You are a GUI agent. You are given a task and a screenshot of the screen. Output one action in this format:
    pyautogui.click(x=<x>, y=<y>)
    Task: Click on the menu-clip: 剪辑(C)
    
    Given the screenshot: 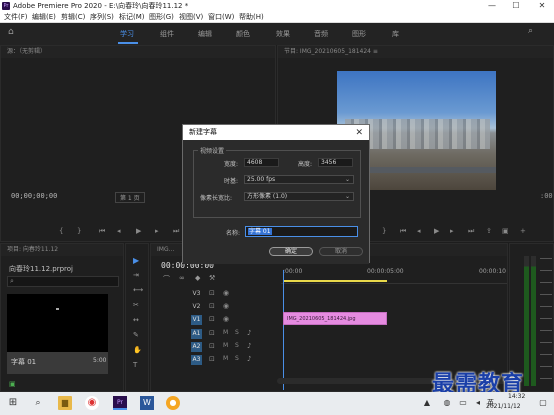 What is the action you would take?
    pyautogui.click(x=73, y=17)
    